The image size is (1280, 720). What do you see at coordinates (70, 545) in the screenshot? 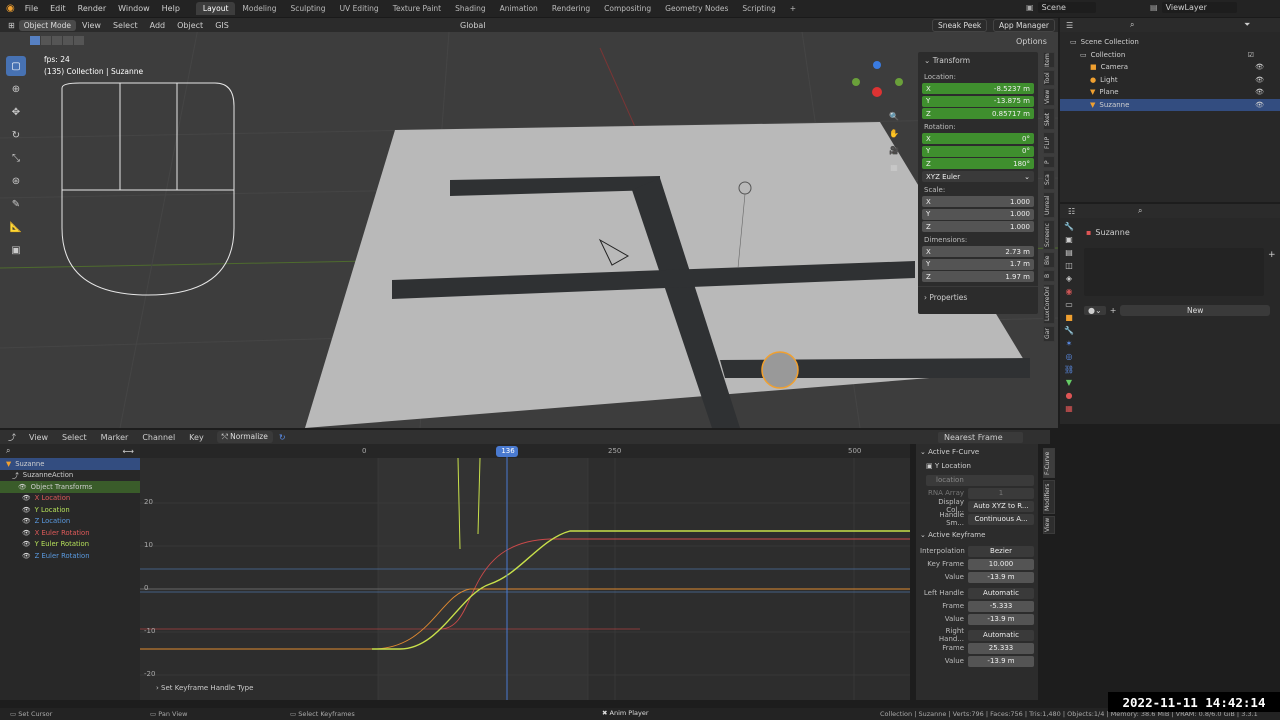
I see `channel-y-rotation: 👁 Y Euler Rotation` at bounding box center [70, 545].